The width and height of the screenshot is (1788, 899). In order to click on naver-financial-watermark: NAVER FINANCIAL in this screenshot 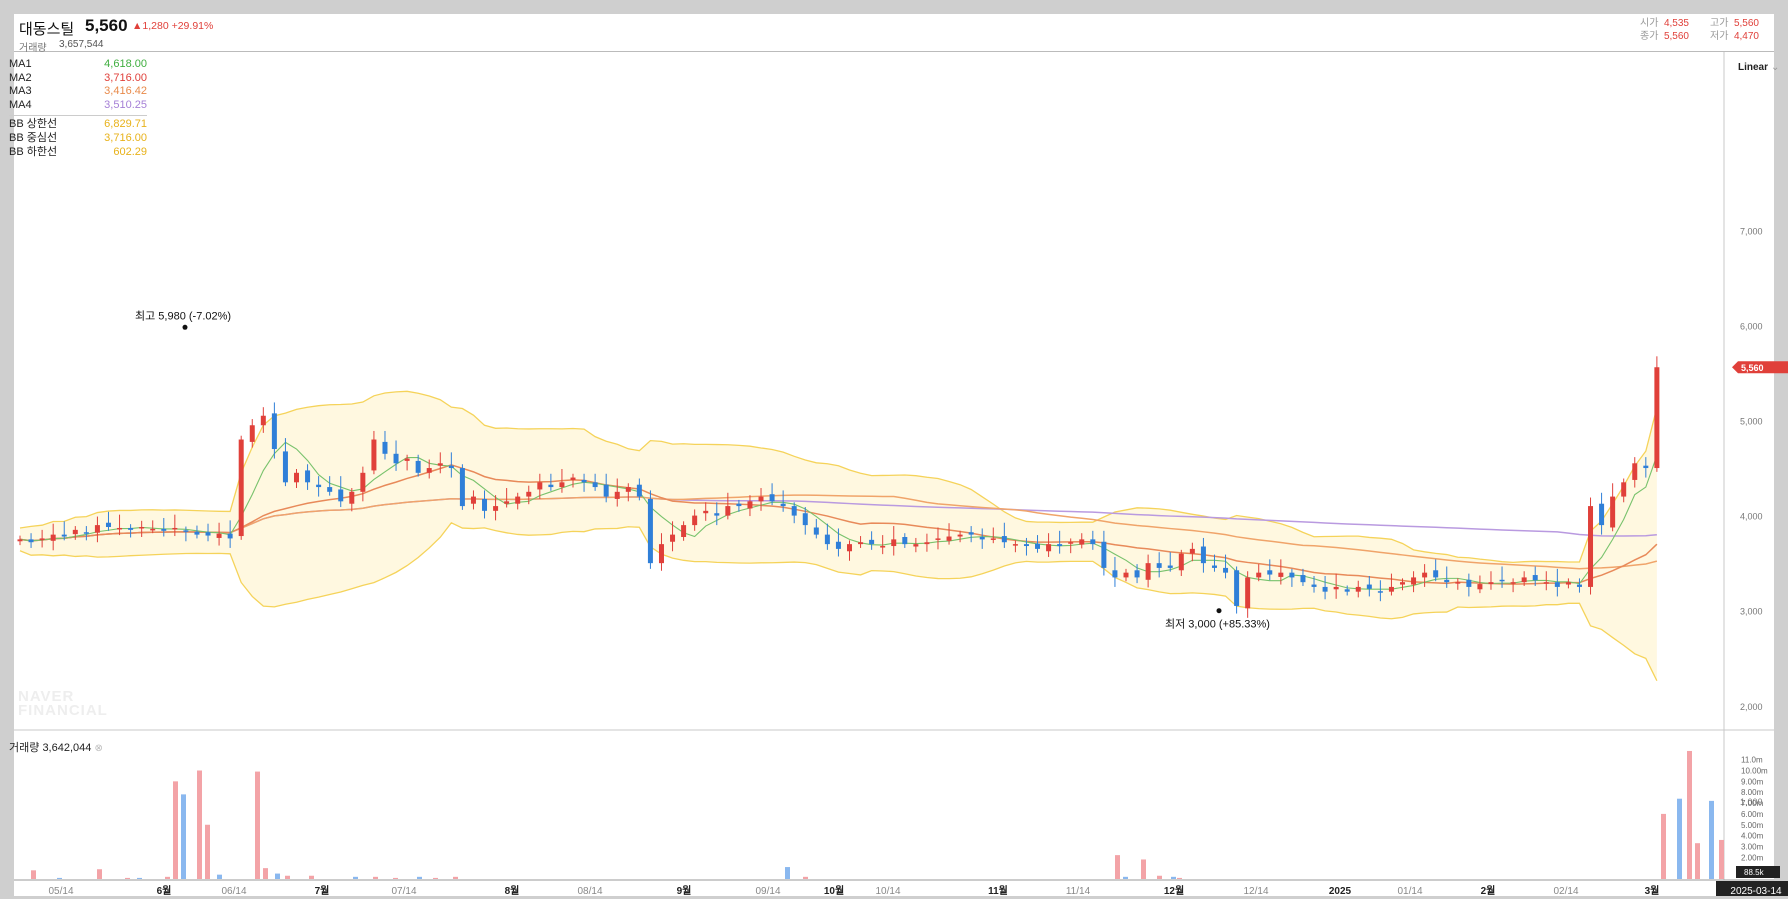, I will do `click(63, 703)`.